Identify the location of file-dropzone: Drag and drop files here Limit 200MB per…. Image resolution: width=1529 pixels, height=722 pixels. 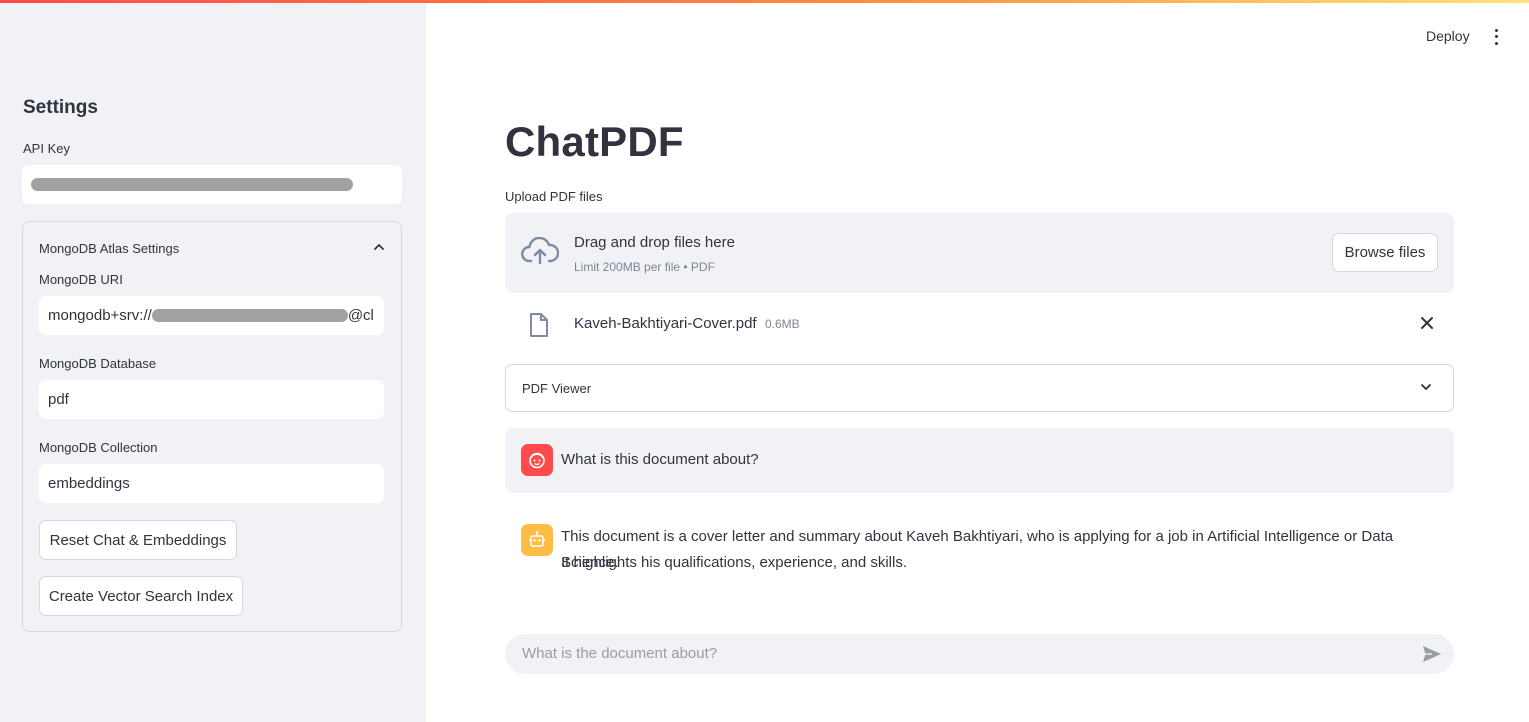
(979, 253).